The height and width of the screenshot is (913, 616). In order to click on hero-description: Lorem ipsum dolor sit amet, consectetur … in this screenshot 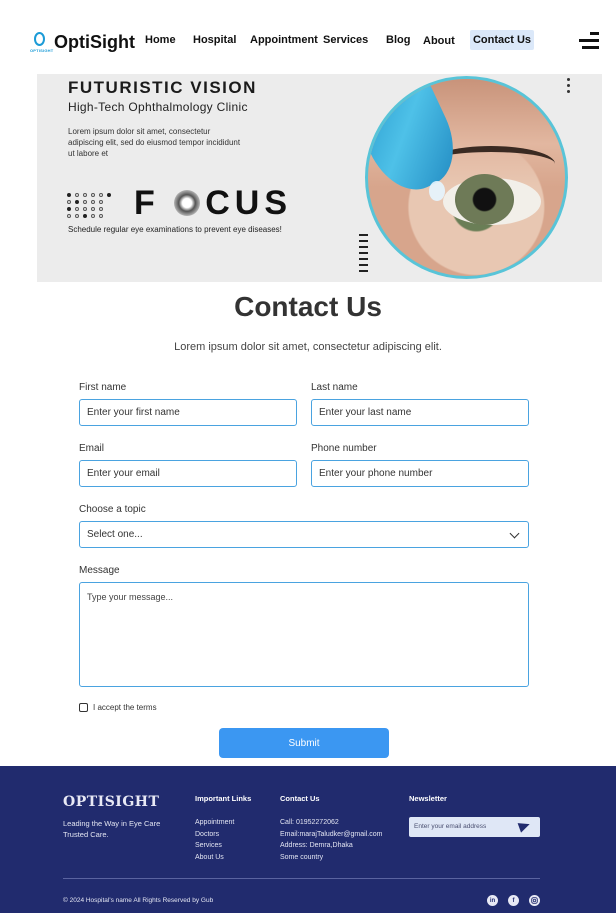, I will do `click(154, 142)`.